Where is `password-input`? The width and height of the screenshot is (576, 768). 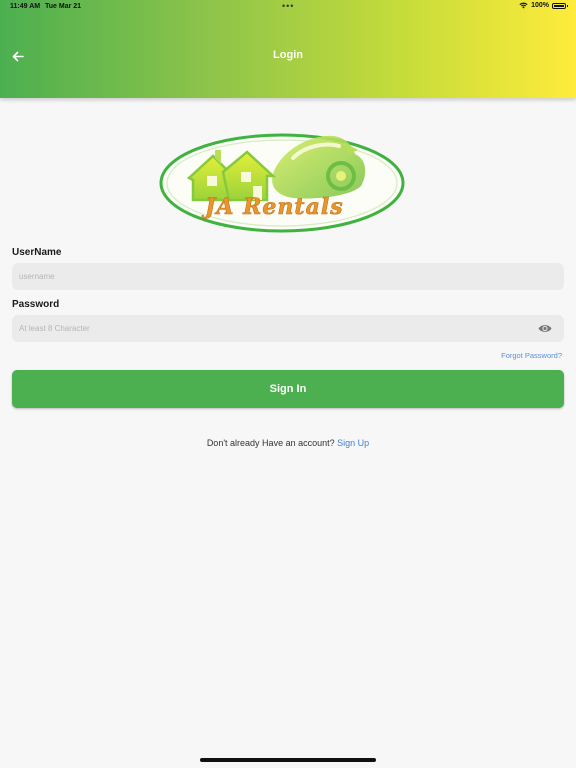 password-input is located at coordinates (288, 328).